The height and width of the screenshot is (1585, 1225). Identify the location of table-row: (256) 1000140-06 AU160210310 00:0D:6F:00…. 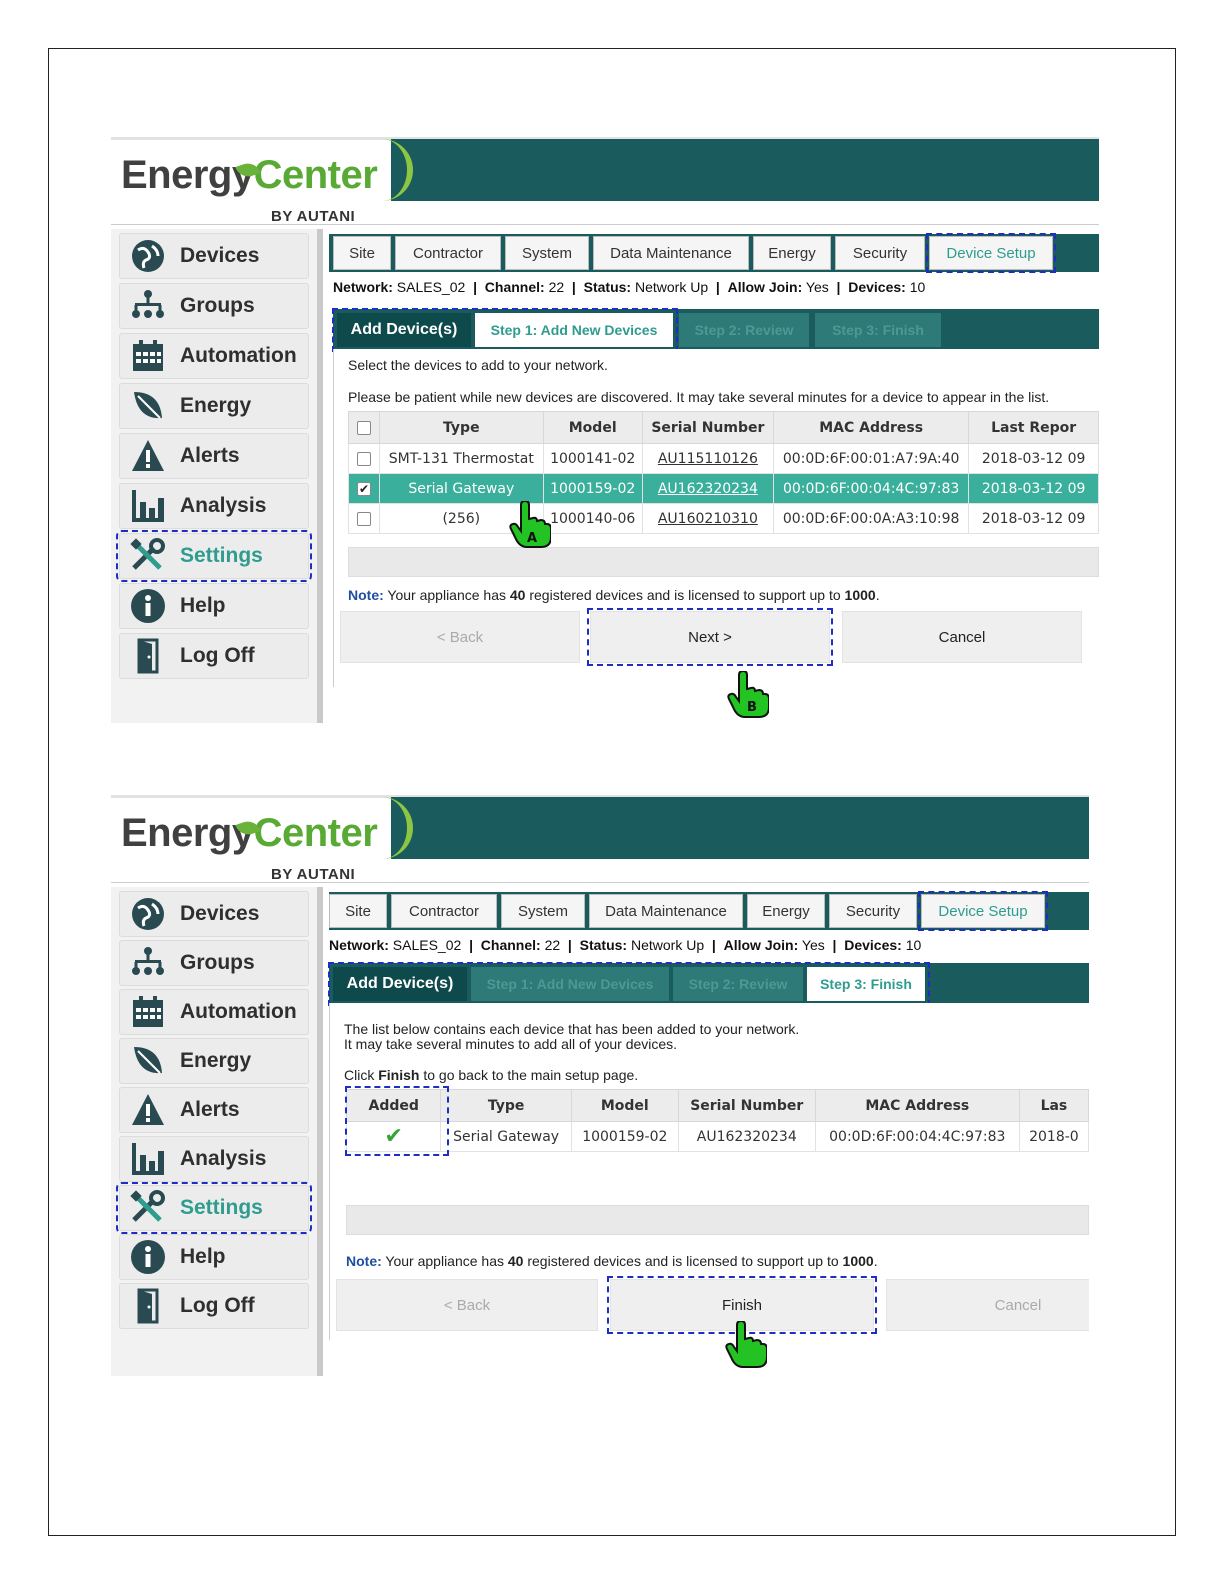
(723, 518).